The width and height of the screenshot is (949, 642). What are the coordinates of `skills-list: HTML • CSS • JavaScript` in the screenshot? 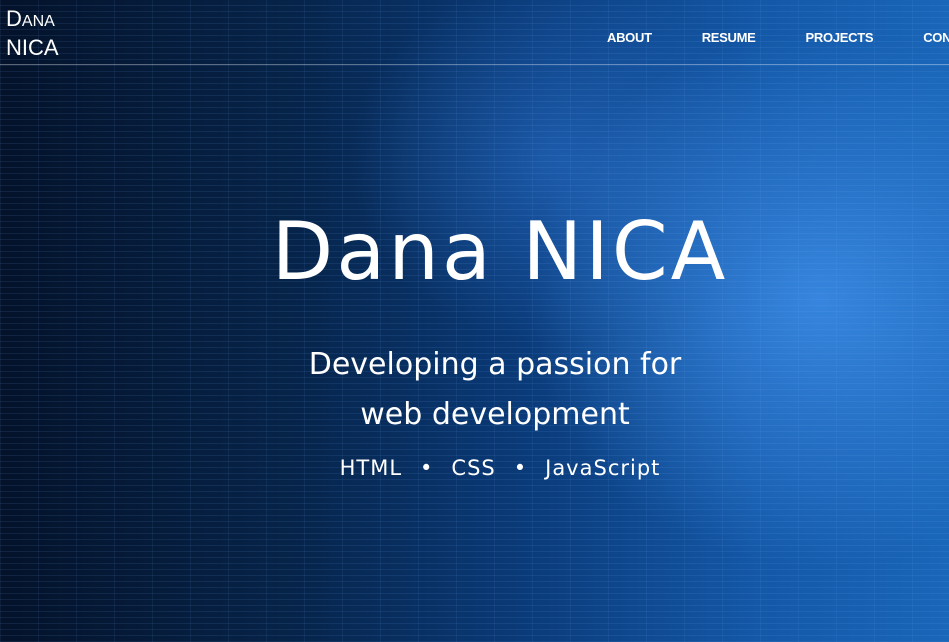 It's located at (474, 468).